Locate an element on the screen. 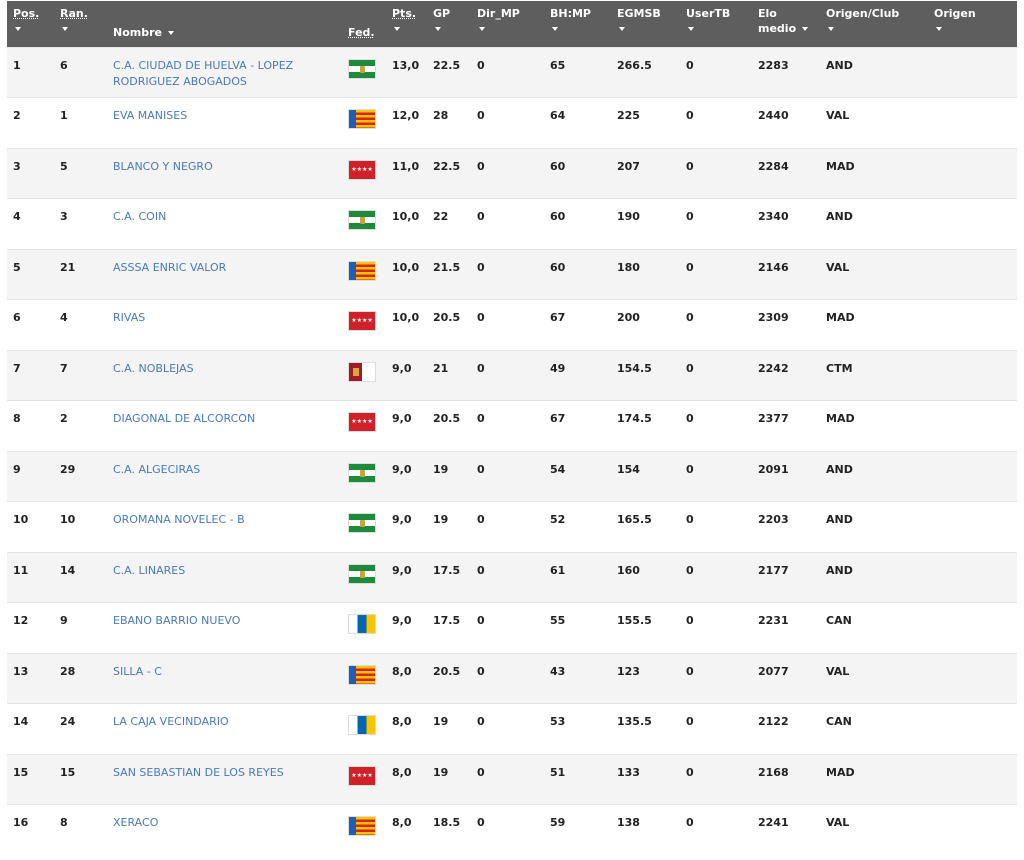 Image resolution: width=1024 pixels, height=860 pixels. col-header-elo-label-2: medio is located at coordinates (777, 28).